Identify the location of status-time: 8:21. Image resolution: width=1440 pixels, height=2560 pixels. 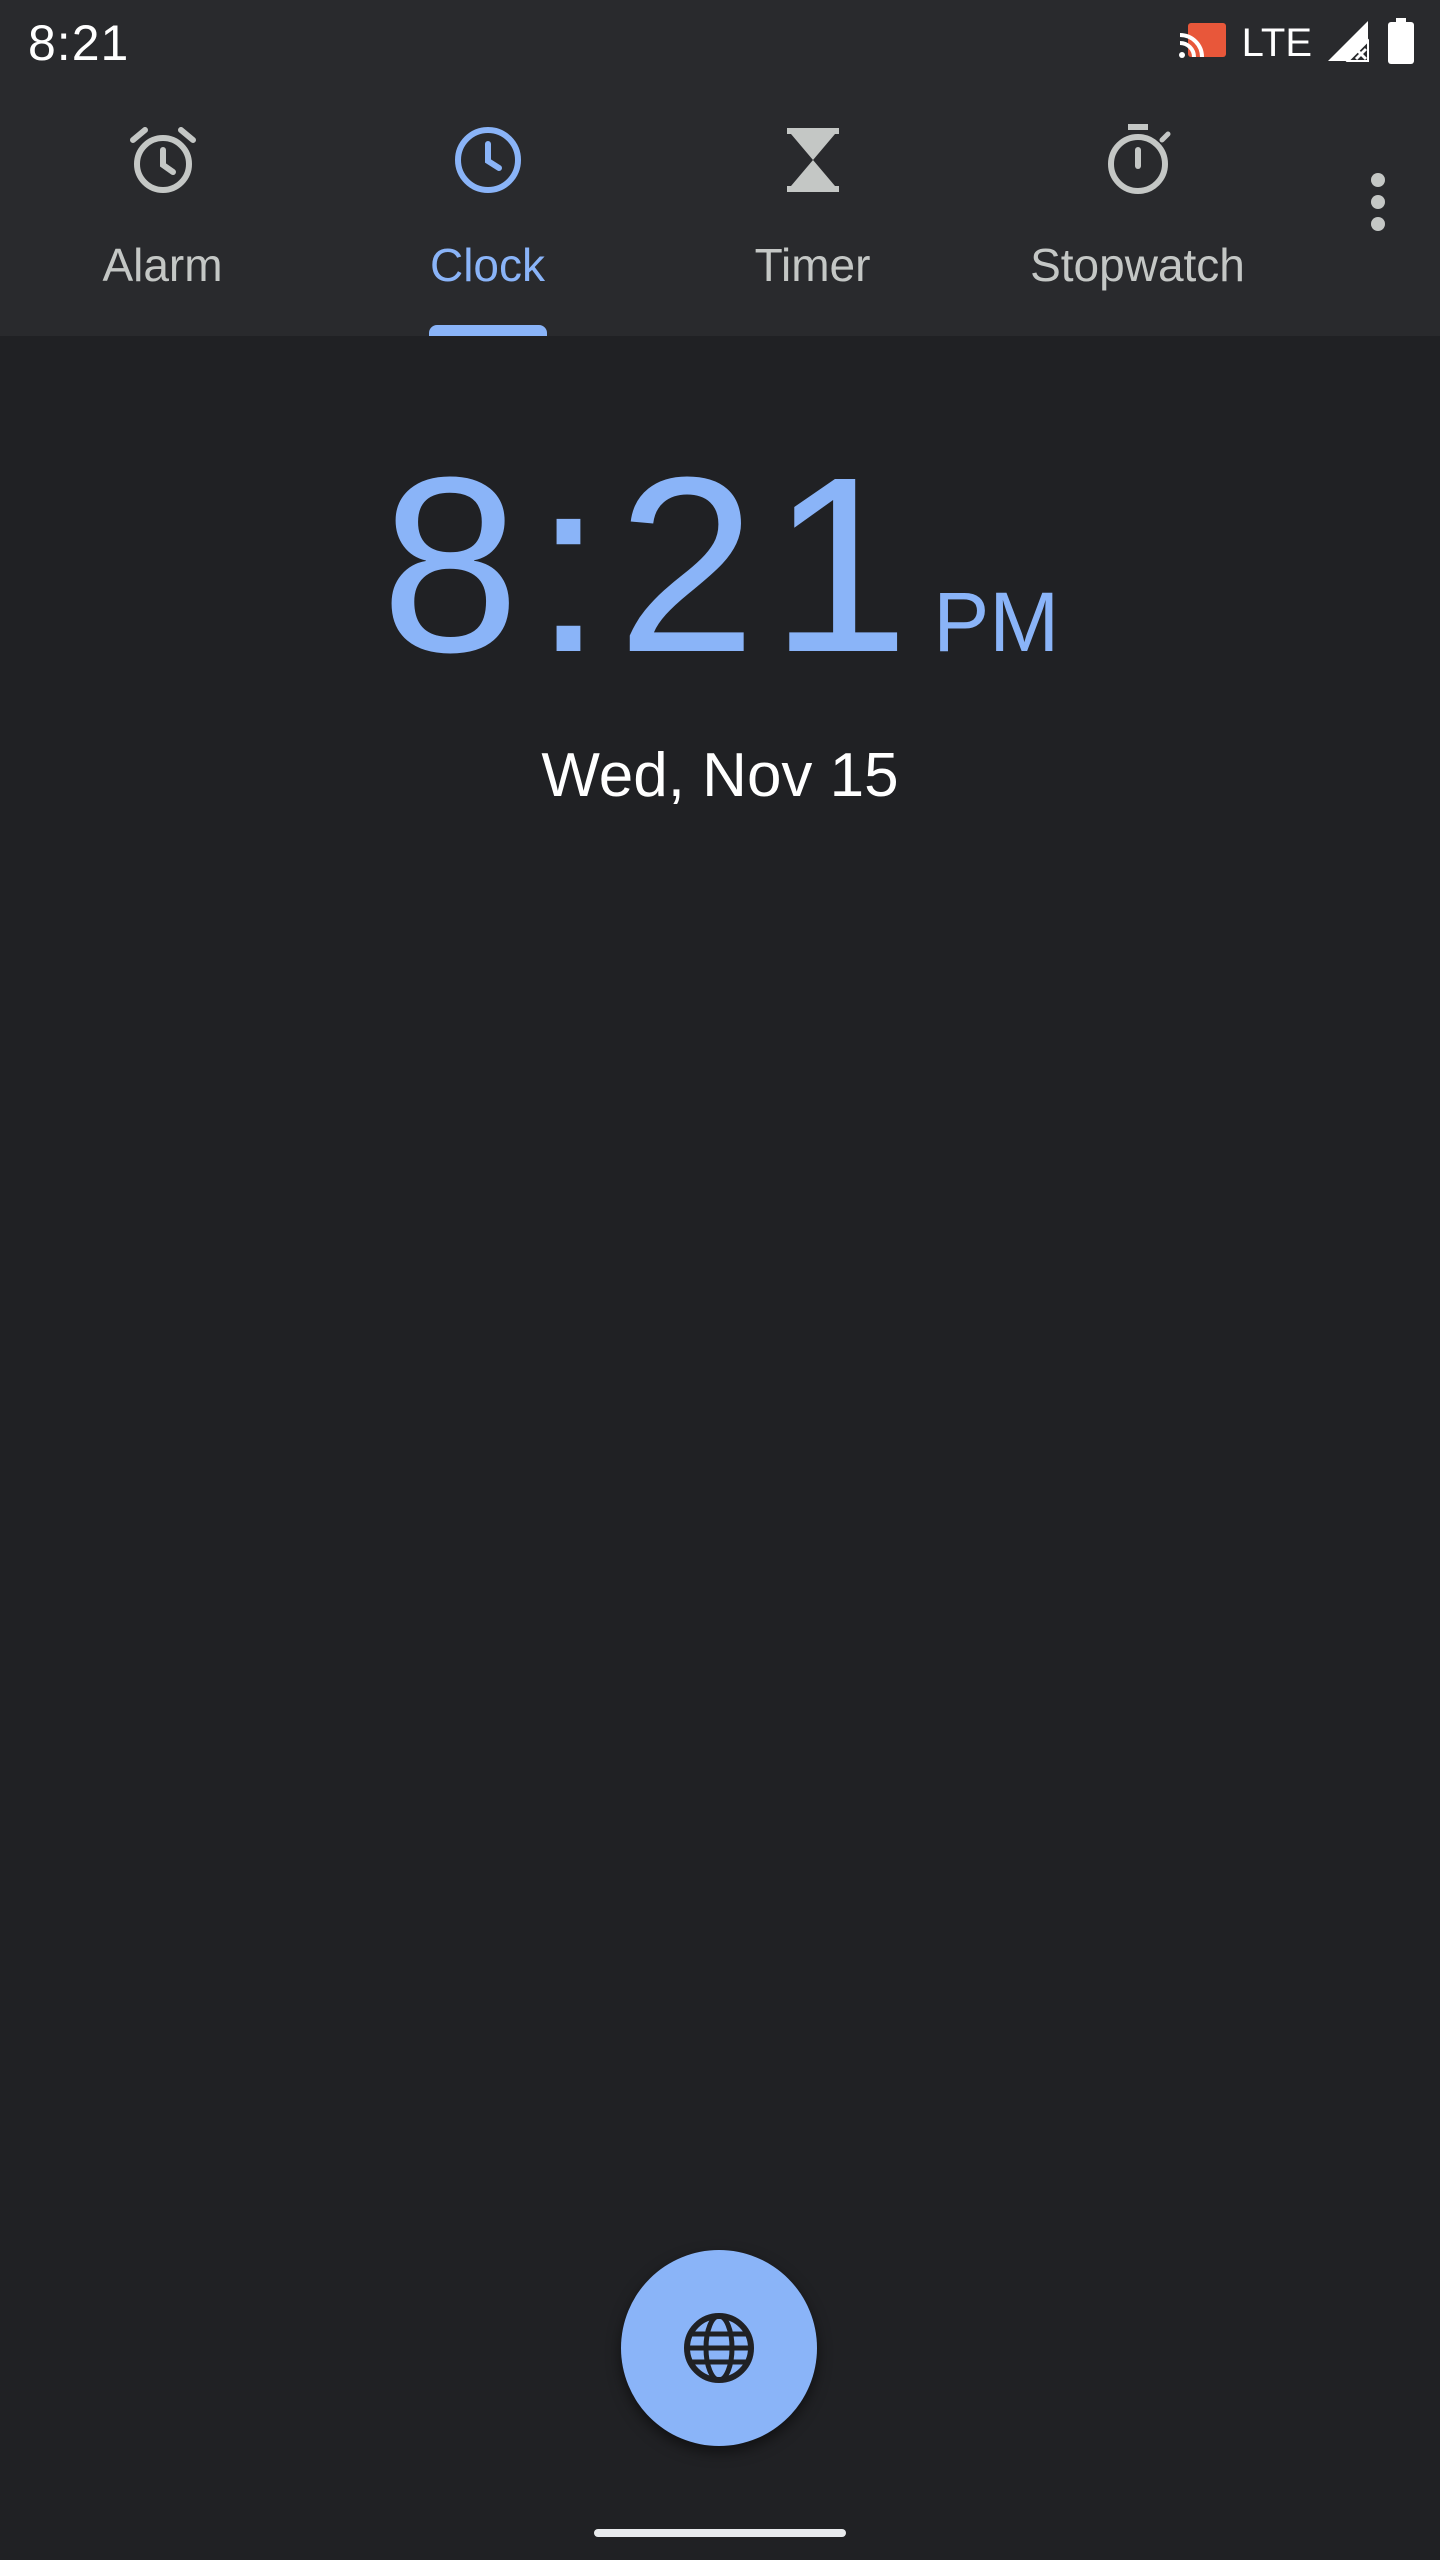
(79, 43).